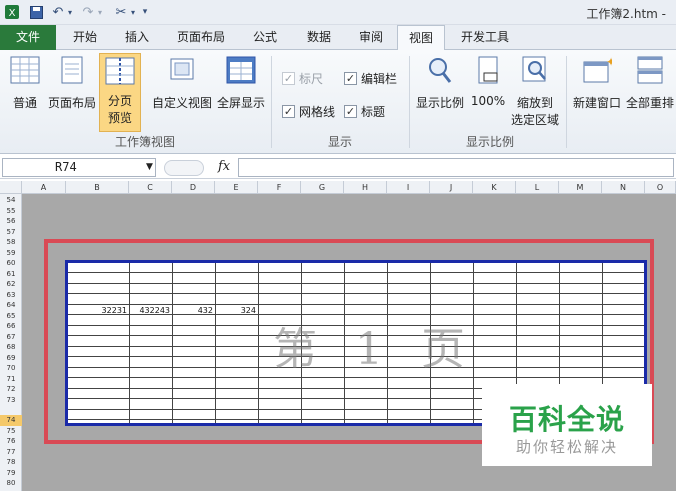 The height and width of the screenshot is (491, 676). Describe the element at coordinates (371, 37) in the screenshot. I see `tab-review: 审阅` at that location.